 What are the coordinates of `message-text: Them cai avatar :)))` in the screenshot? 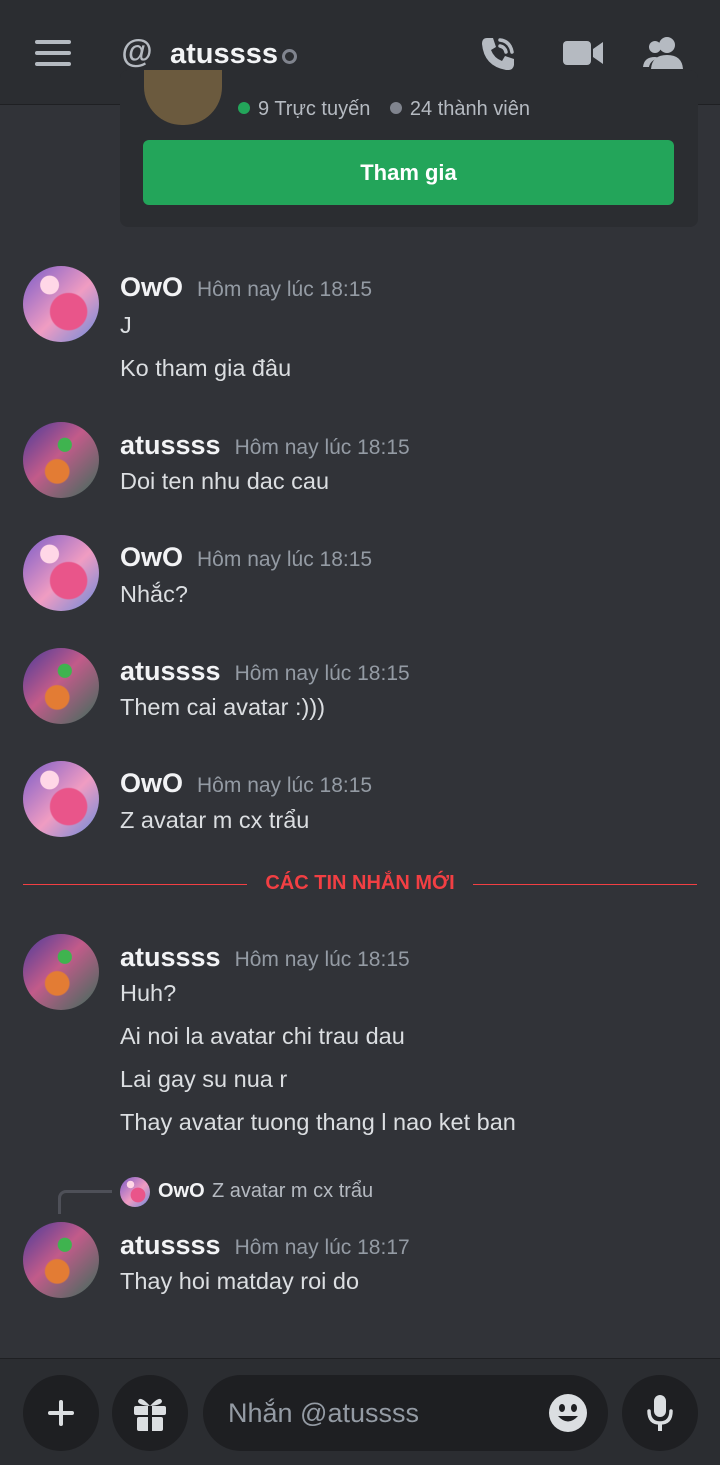 It's located at (223, 707).